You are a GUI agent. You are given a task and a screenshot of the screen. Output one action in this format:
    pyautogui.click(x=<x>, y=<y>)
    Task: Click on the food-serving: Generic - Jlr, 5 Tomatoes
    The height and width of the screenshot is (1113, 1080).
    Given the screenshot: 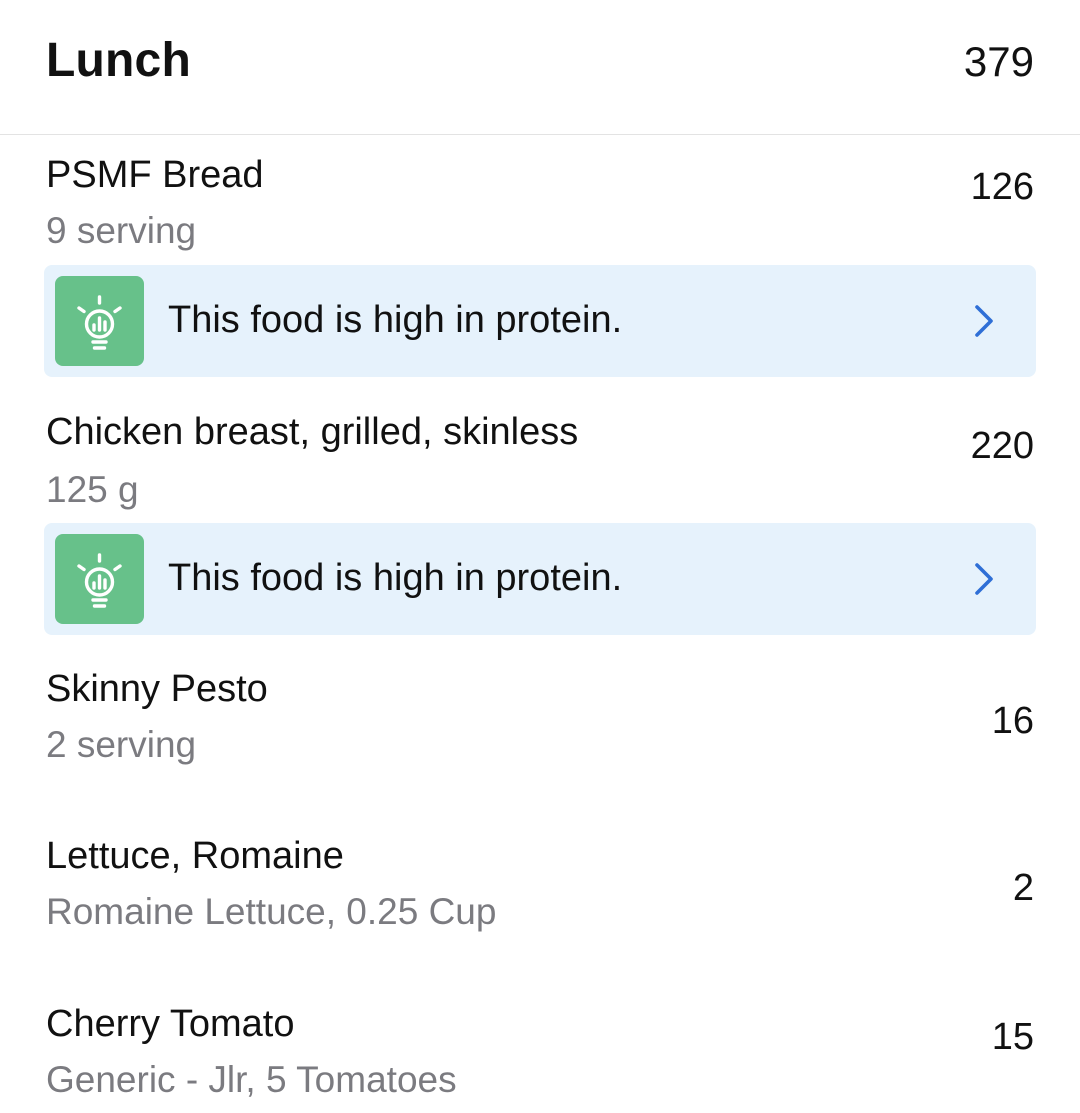 What is the action you would take?
    pyautogui.click(x=251, y=1079)
    